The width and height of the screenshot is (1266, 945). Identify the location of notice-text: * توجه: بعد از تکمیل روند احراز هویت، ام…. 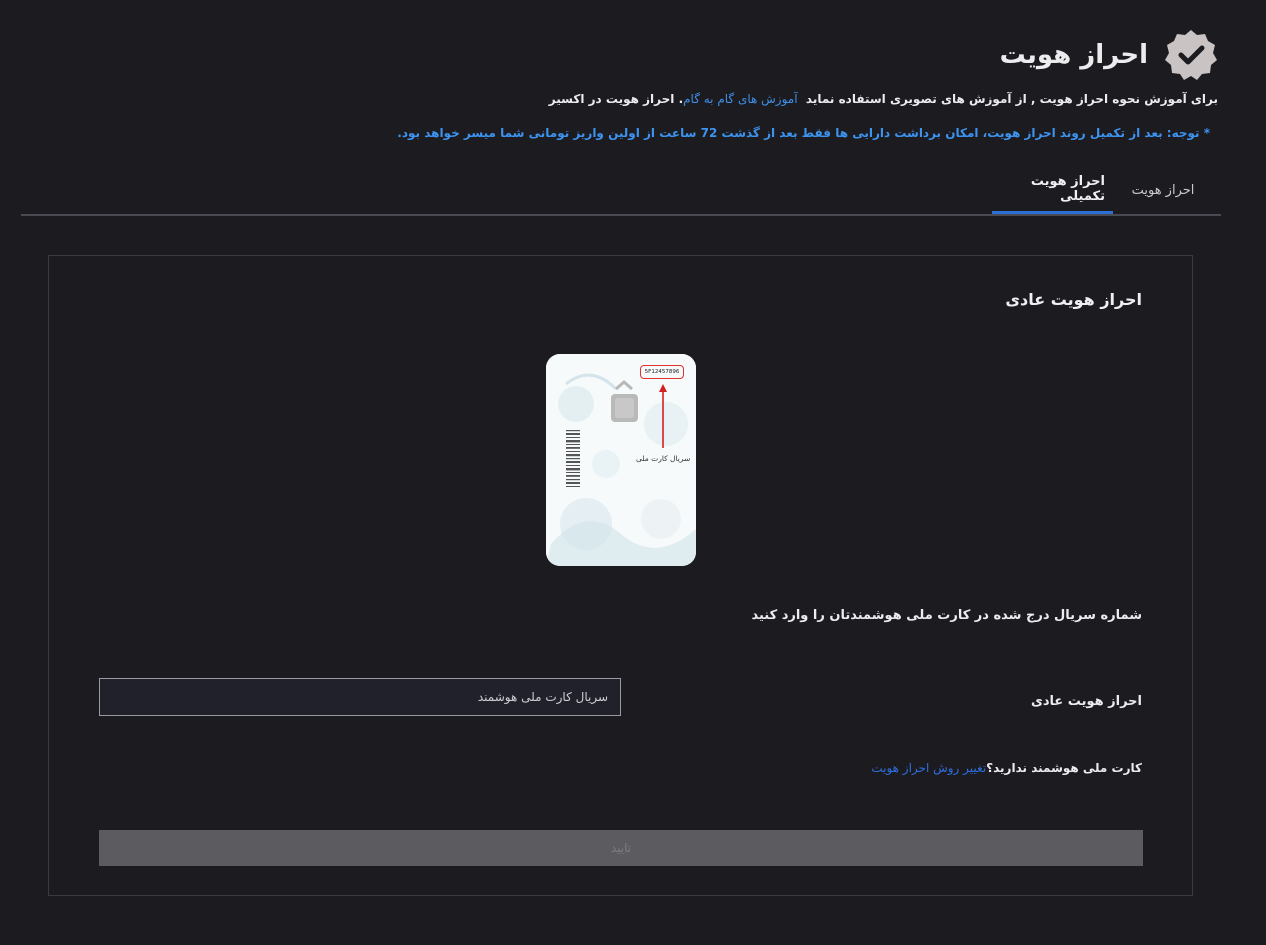
(803, 133).